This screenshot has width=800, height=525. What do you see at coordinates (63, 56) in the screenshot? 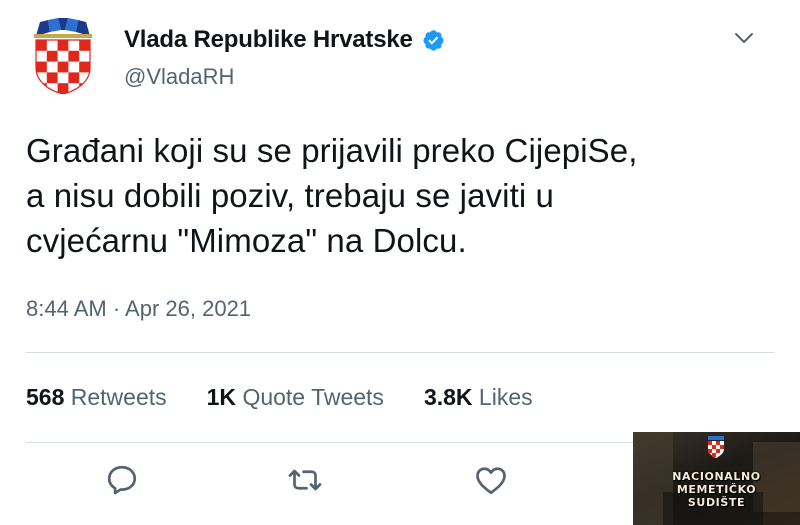
I see `avatar-coat-of-arms-icon` at bounding box center [63, 56].